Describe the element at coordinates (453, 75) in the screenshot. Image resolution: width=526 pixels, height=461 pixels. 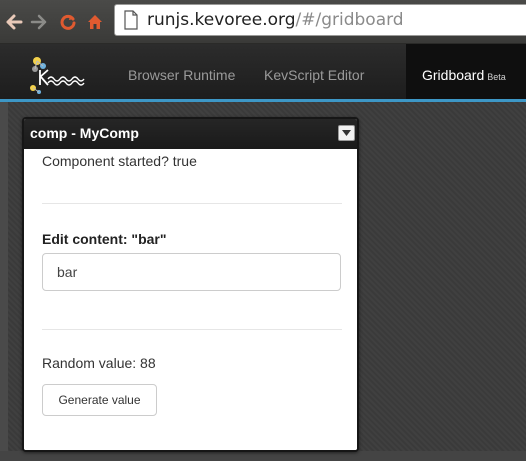
I see `nav-gridboard-label: Gridboard` at that location.